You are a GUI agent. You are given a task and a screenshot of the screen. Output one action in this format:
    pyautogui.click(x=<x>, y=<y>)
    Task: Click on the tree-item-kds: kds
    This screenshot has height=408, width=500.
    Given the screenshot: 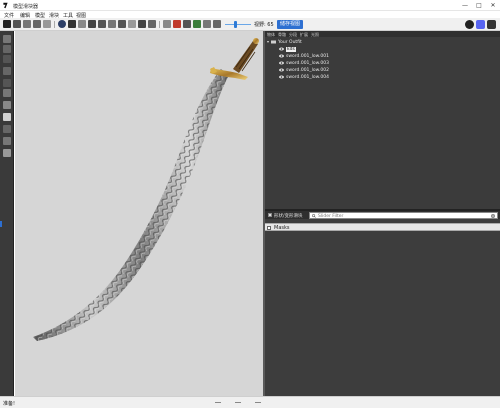 What is the action you would take?
    pyautogui.click(x=382, y=49)
    